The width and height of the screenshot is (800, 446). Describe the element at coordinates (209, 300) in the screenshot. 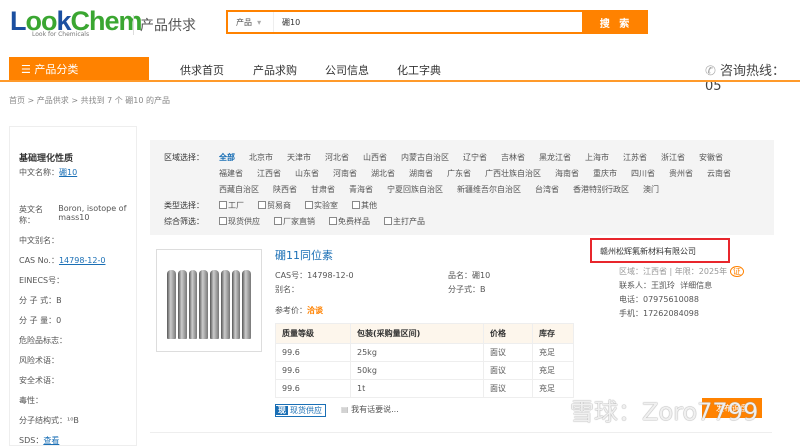

I see `product-image` at that location.